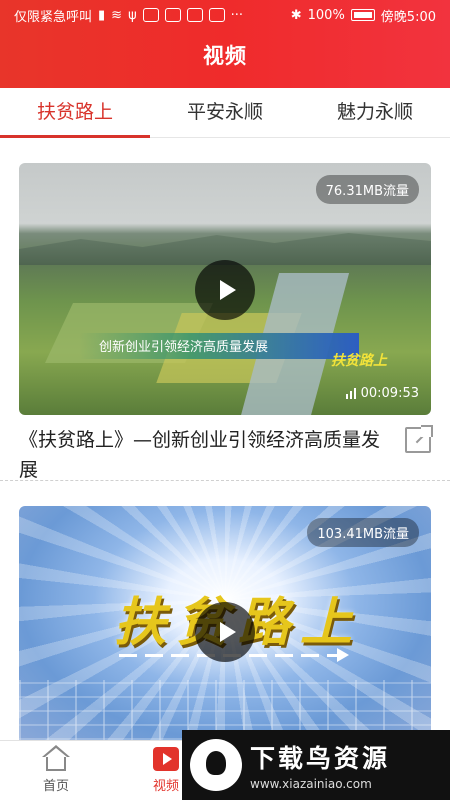 The image size is (450, 800). I want to click on nav-video-label: 视频, so click(165, 786).